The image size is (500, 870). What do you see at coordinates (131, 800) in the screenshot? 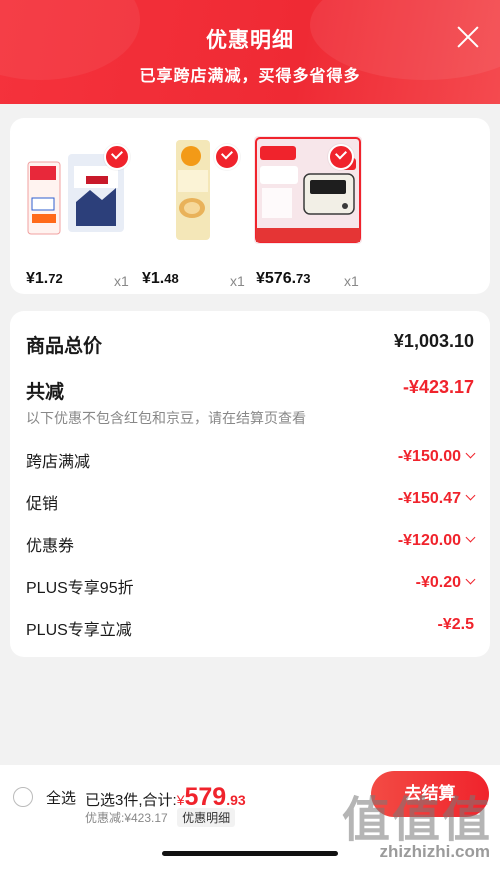
I see `selected-count-label: 已选3件,合计:` at bounding box center [131, 800].